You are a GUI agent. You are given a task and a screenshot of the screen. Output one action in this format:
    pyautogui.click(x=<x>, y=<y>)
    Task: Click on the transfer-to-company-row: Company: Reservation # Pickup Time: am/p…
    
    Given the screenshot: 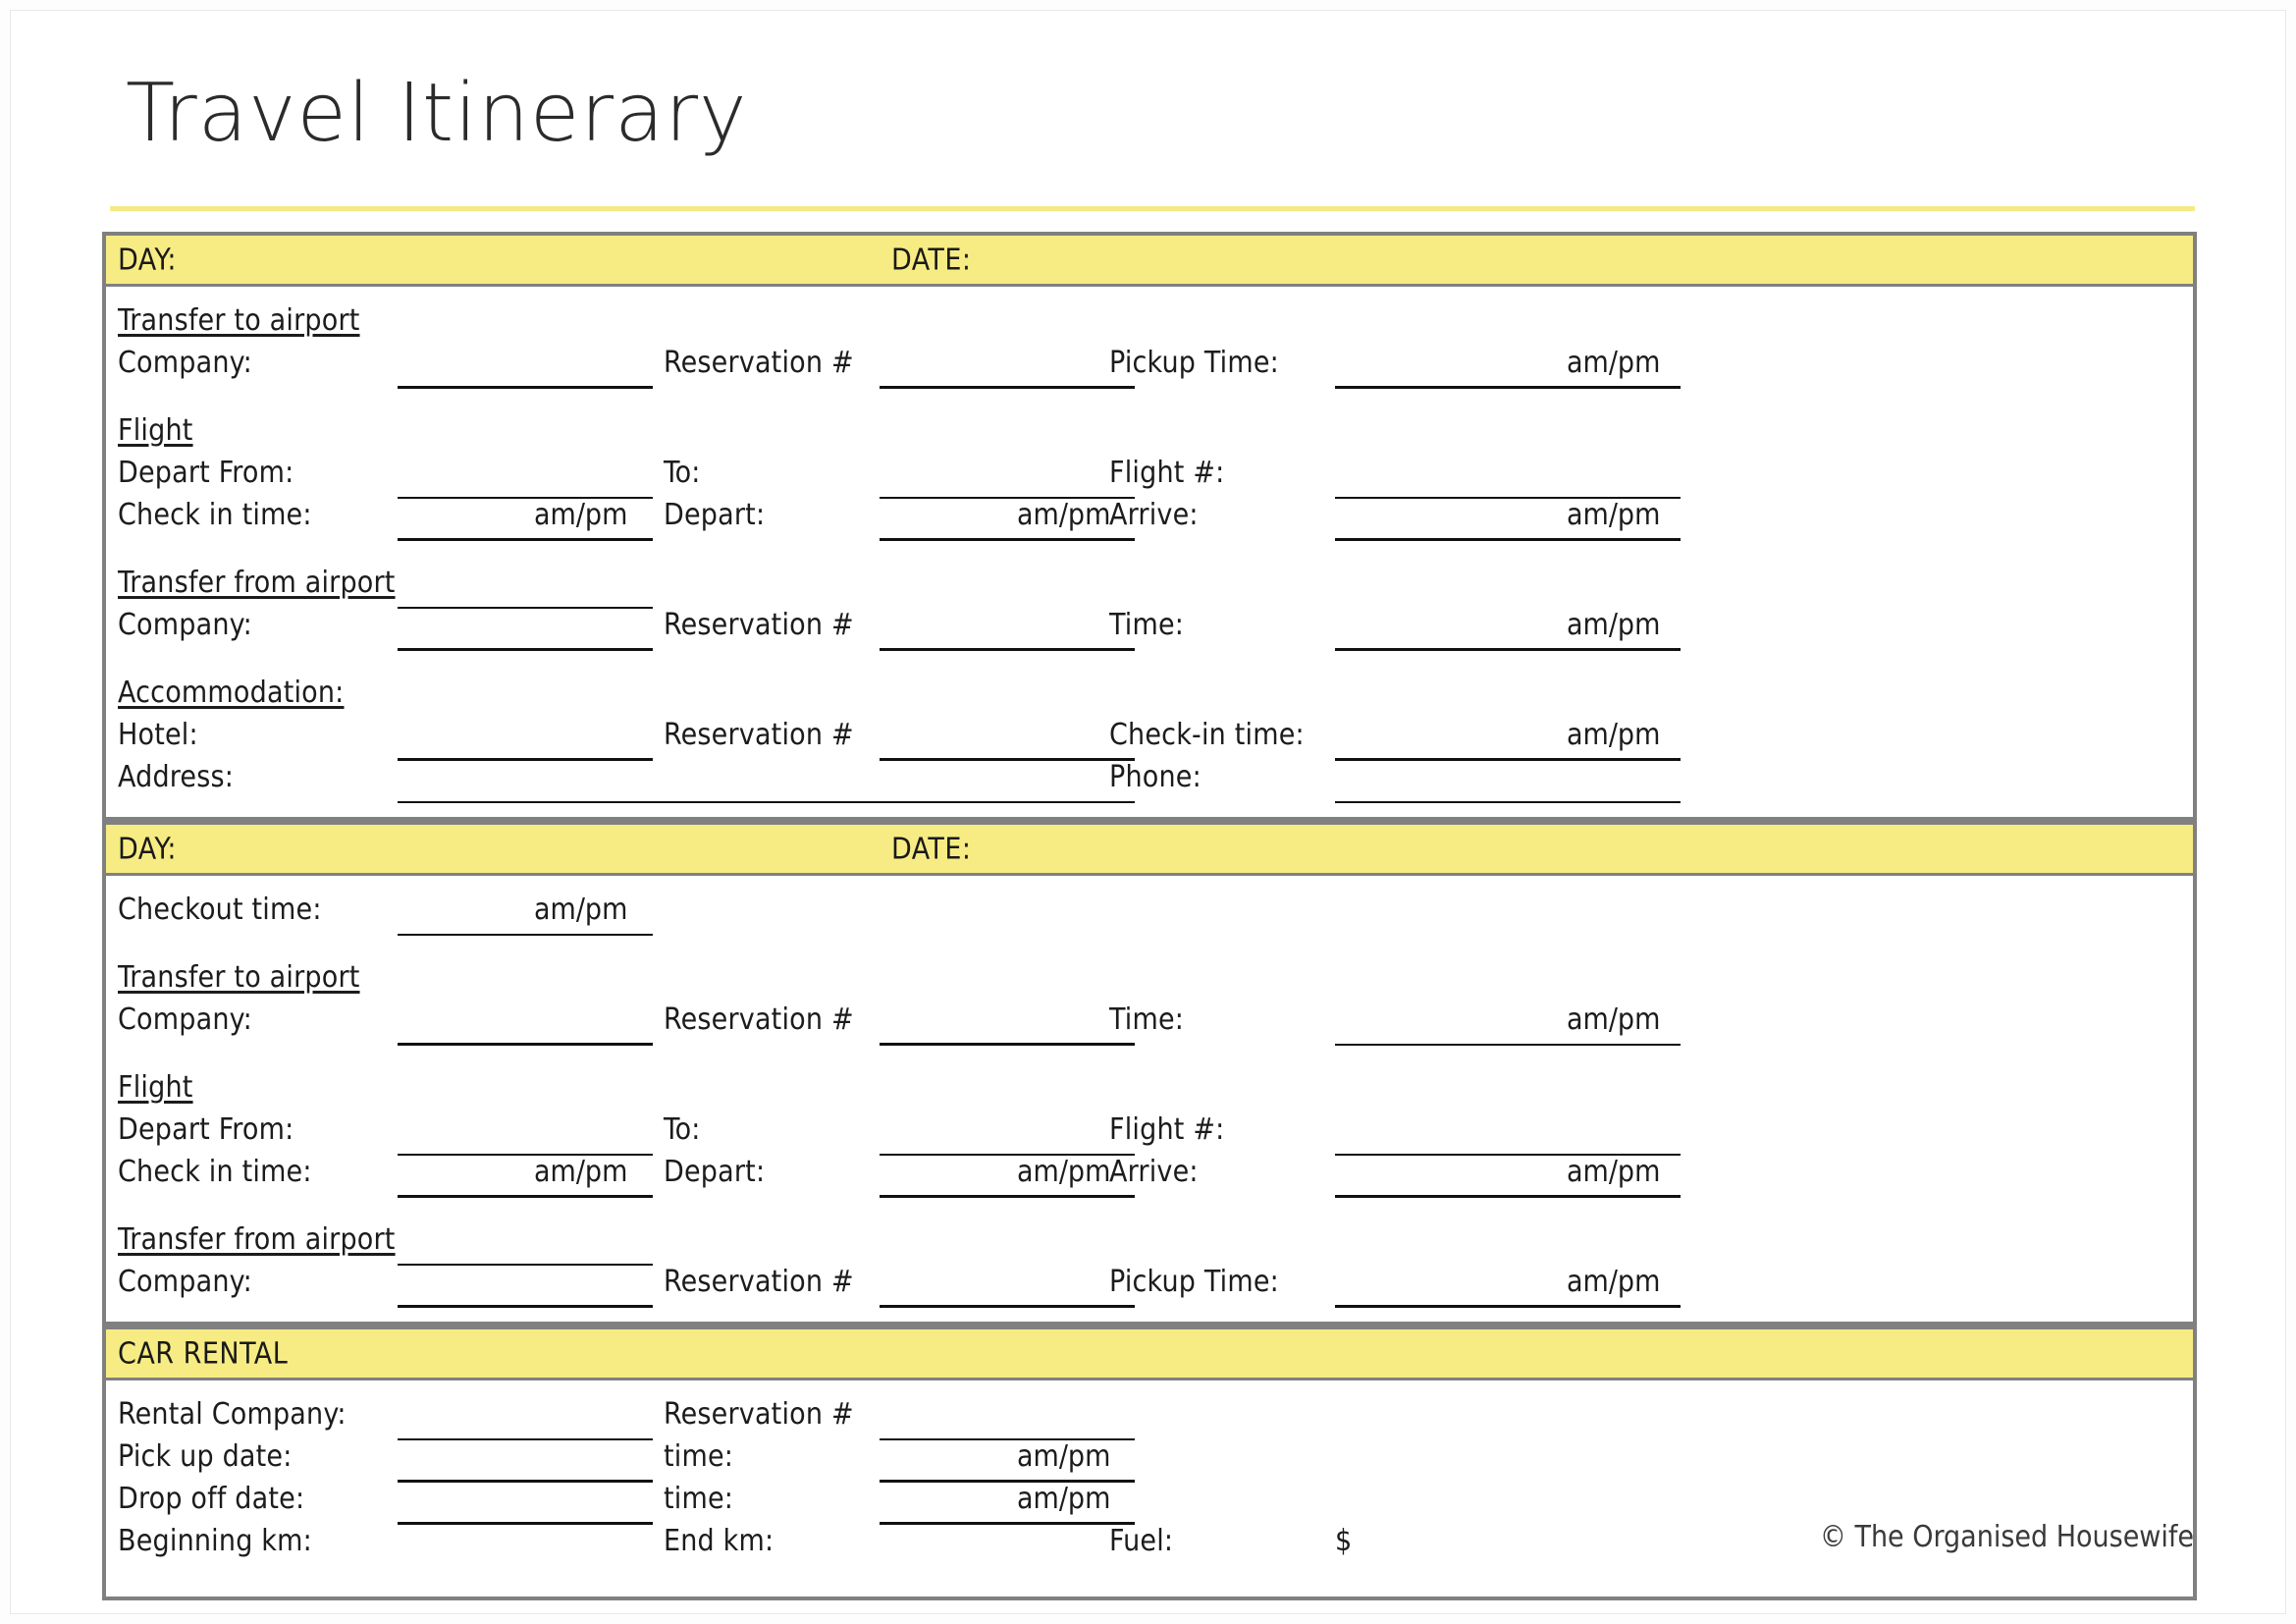 What is the action you would take?
    pyautogui.click(x=1149, y=366)
    